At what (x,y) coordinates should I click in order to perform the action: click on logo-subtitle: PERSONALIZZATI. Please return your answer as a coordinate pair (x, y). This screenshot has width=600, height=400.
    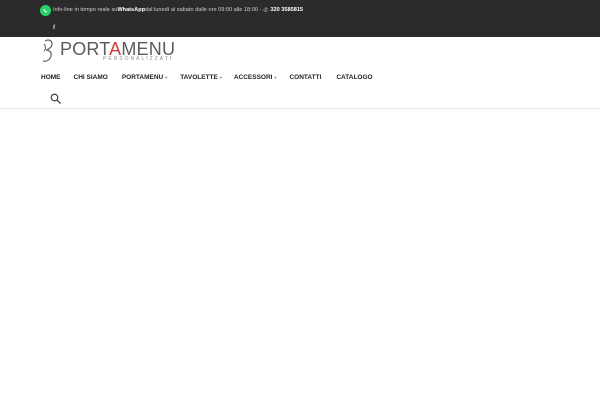
    Looking at the image, I should click on (138, 59).